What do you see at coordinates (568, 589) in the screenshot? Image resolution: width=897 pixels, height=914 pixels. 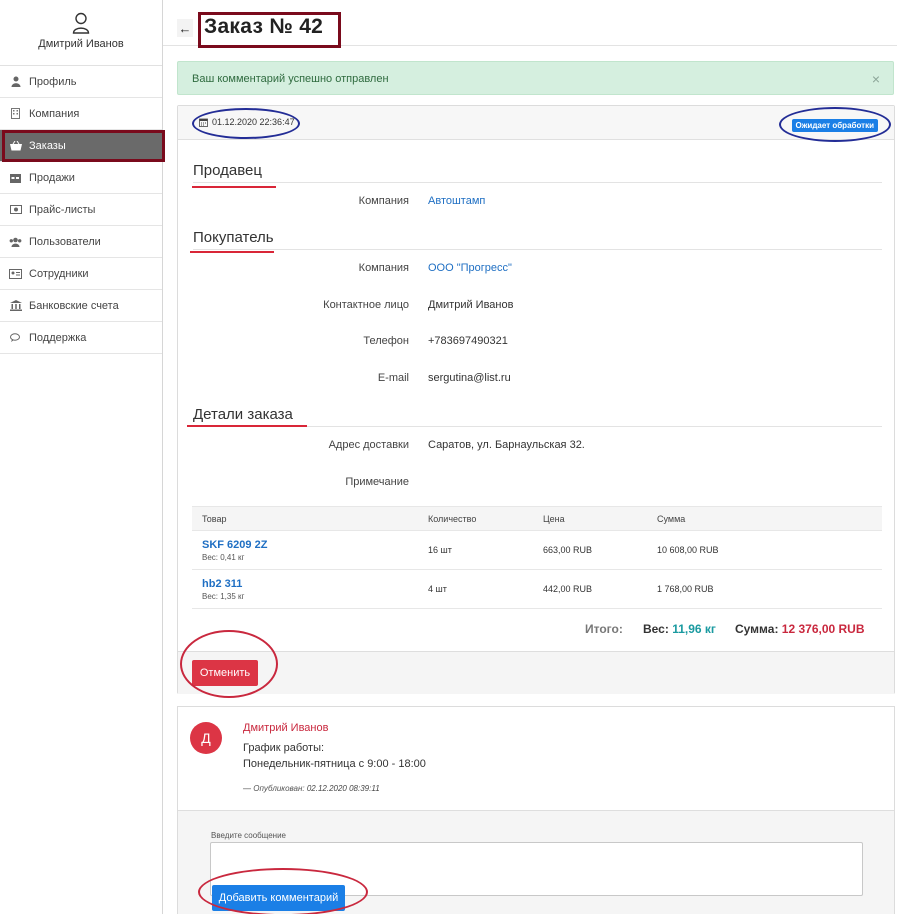 I see `product-price: 442,00 RUB` at bounding box center [568, 589].